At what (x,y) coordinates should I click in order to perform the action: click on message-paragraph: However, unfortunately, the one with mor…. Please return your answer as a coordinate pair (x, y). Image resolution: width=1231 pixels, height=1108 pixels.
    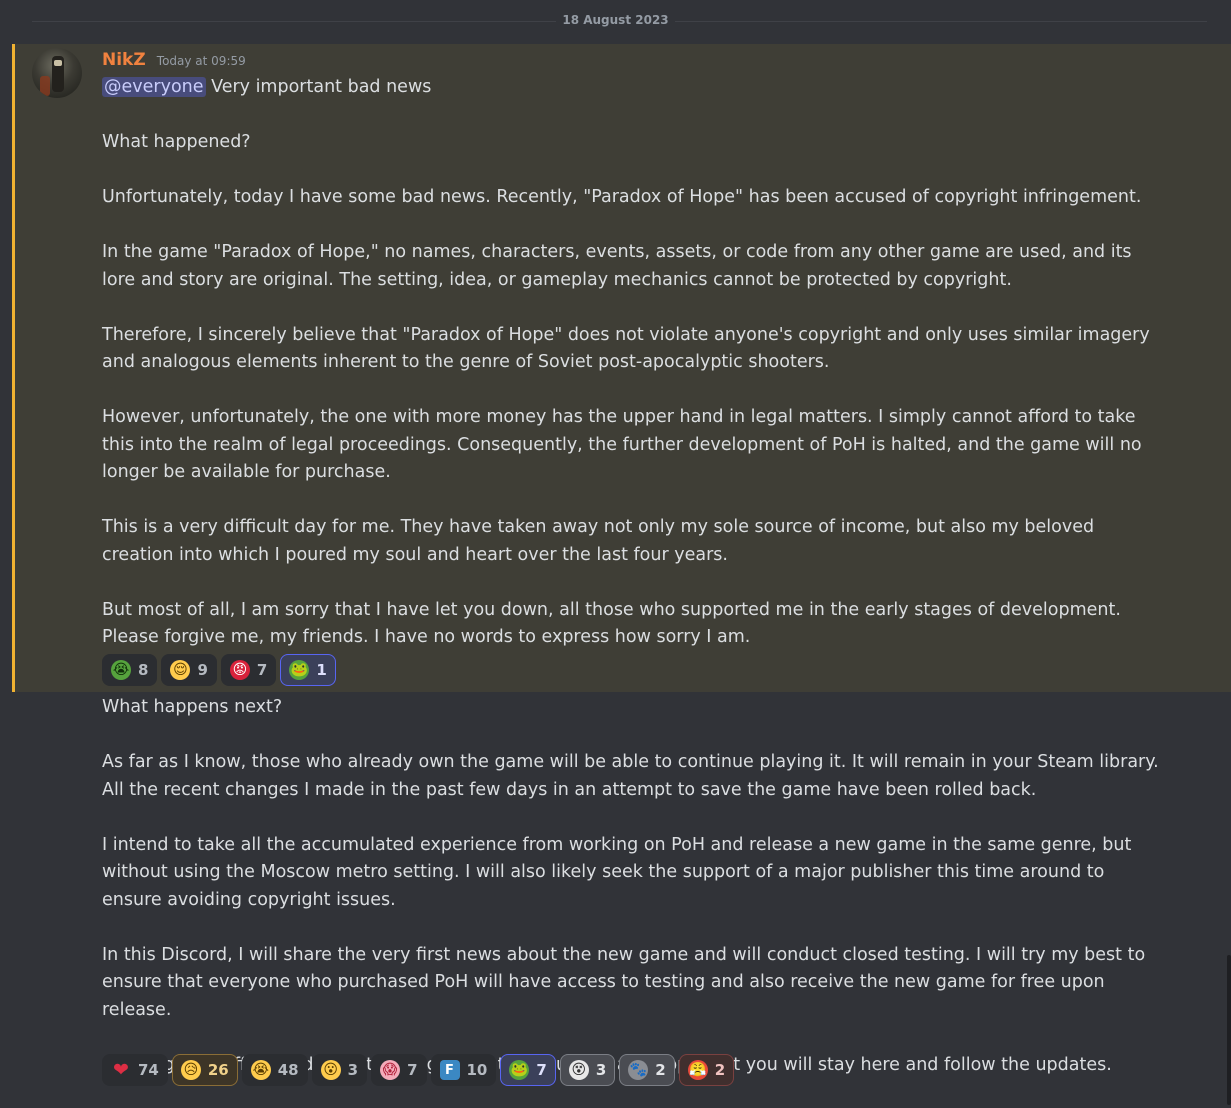
    Looking at the image, I should click on (622, 444).